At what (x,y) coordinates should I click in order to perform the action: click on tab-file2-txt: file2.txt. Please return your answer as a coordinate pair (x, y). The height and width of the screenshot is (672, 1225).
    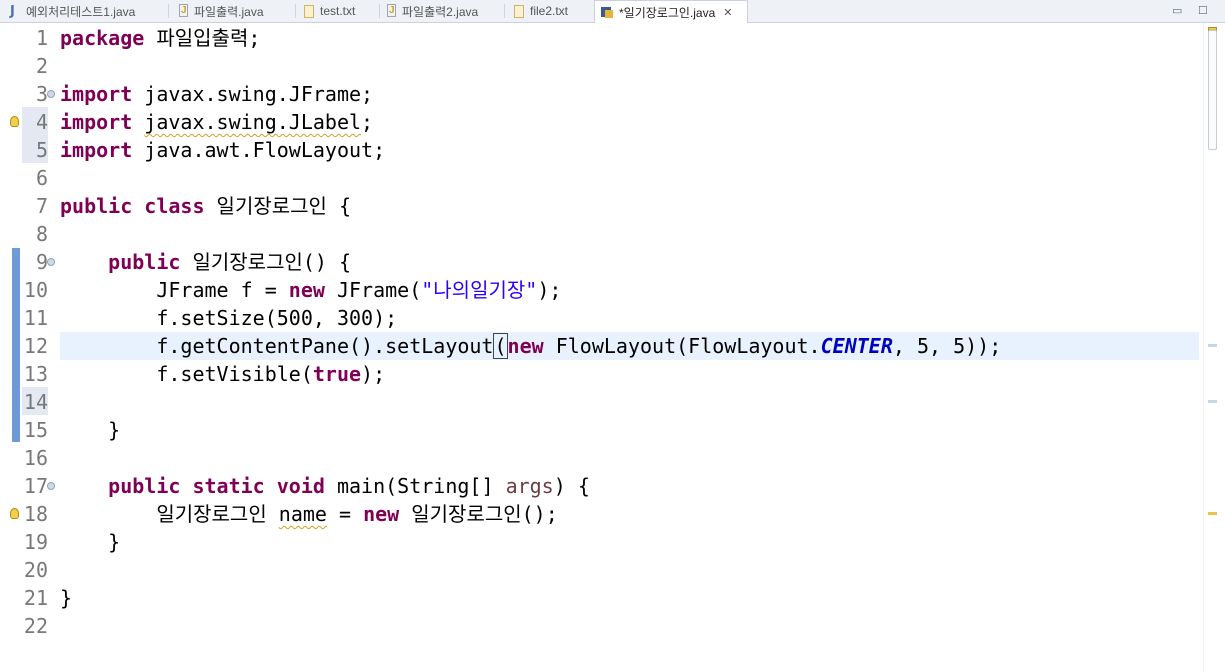
    Looking at the image, I should click on (550, 11).